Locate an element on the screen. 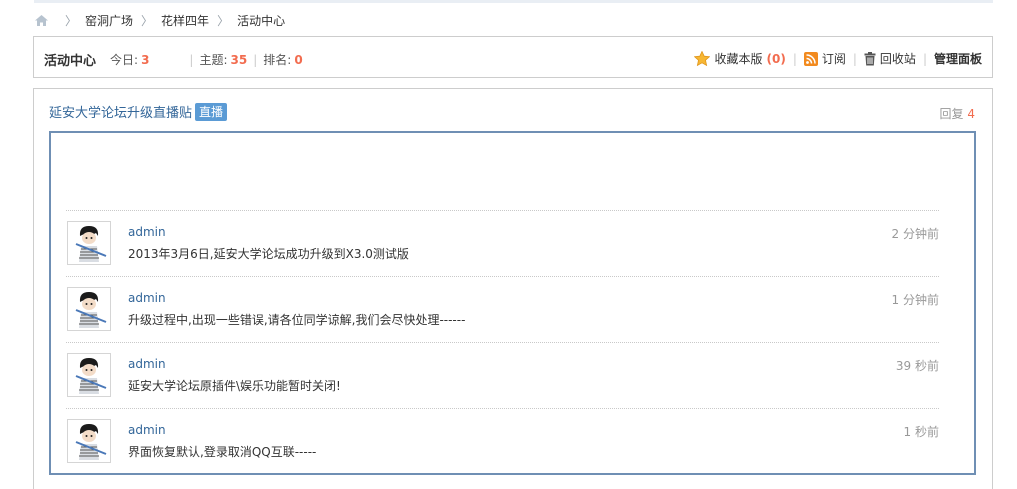 This screenshot has width=1017, height=489. top-divider is located at coordinates (513, 1).